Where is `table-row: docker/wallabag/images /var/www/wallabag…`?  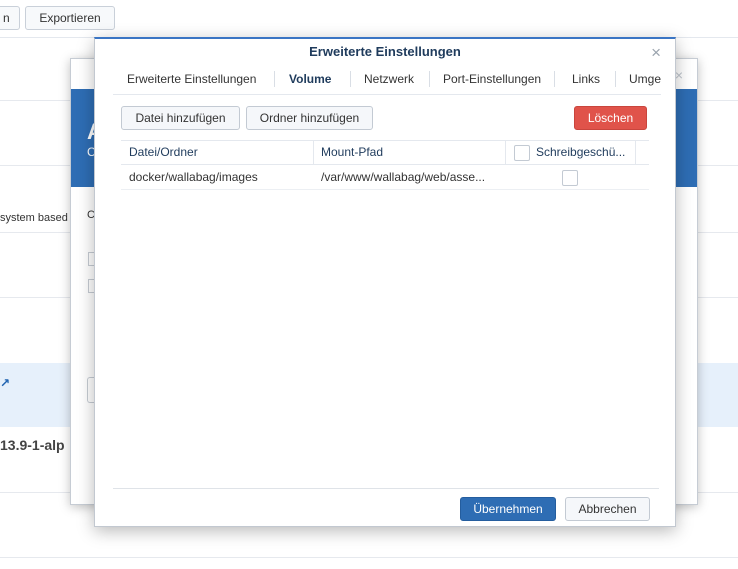
table-row: docker/wallabag/images /var/www/wallabag… is located at coordinates (385, 177).